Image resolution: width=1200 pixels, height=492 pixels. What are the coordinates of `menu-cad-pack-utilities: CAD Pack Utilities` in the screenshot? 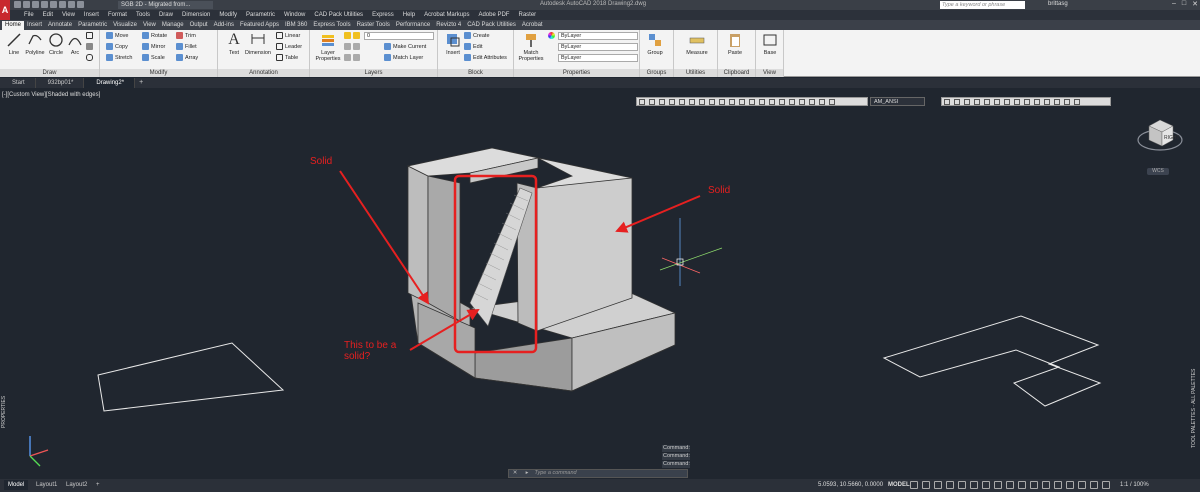 It's located at (338, 15).